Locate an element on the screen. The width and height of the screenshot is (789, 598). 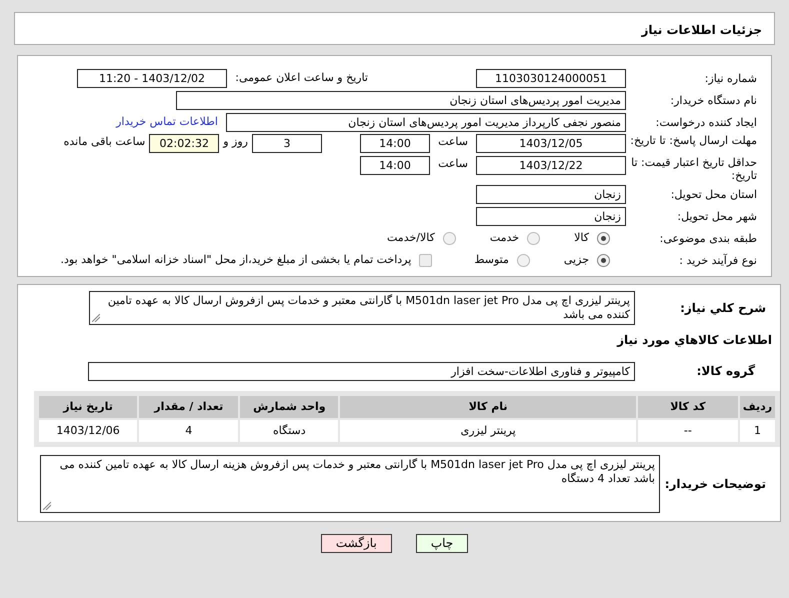
checkbox is located at coordinates (425, 260).